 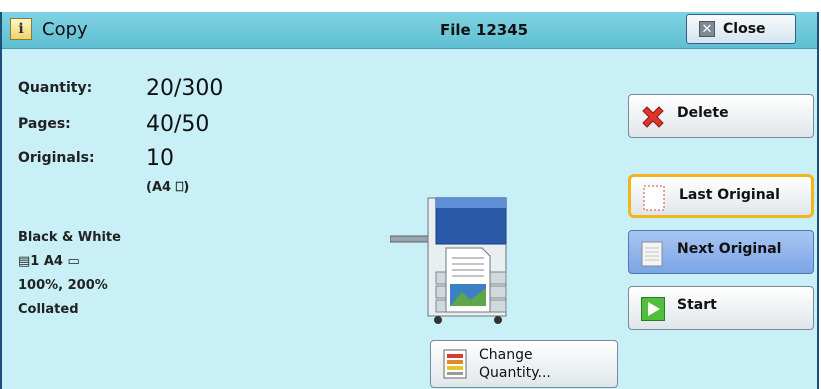 What do you see at coordinates (729, 195) in the screenshot?
I see `last-original-label: Last Original` at bounding box center [729, 195].